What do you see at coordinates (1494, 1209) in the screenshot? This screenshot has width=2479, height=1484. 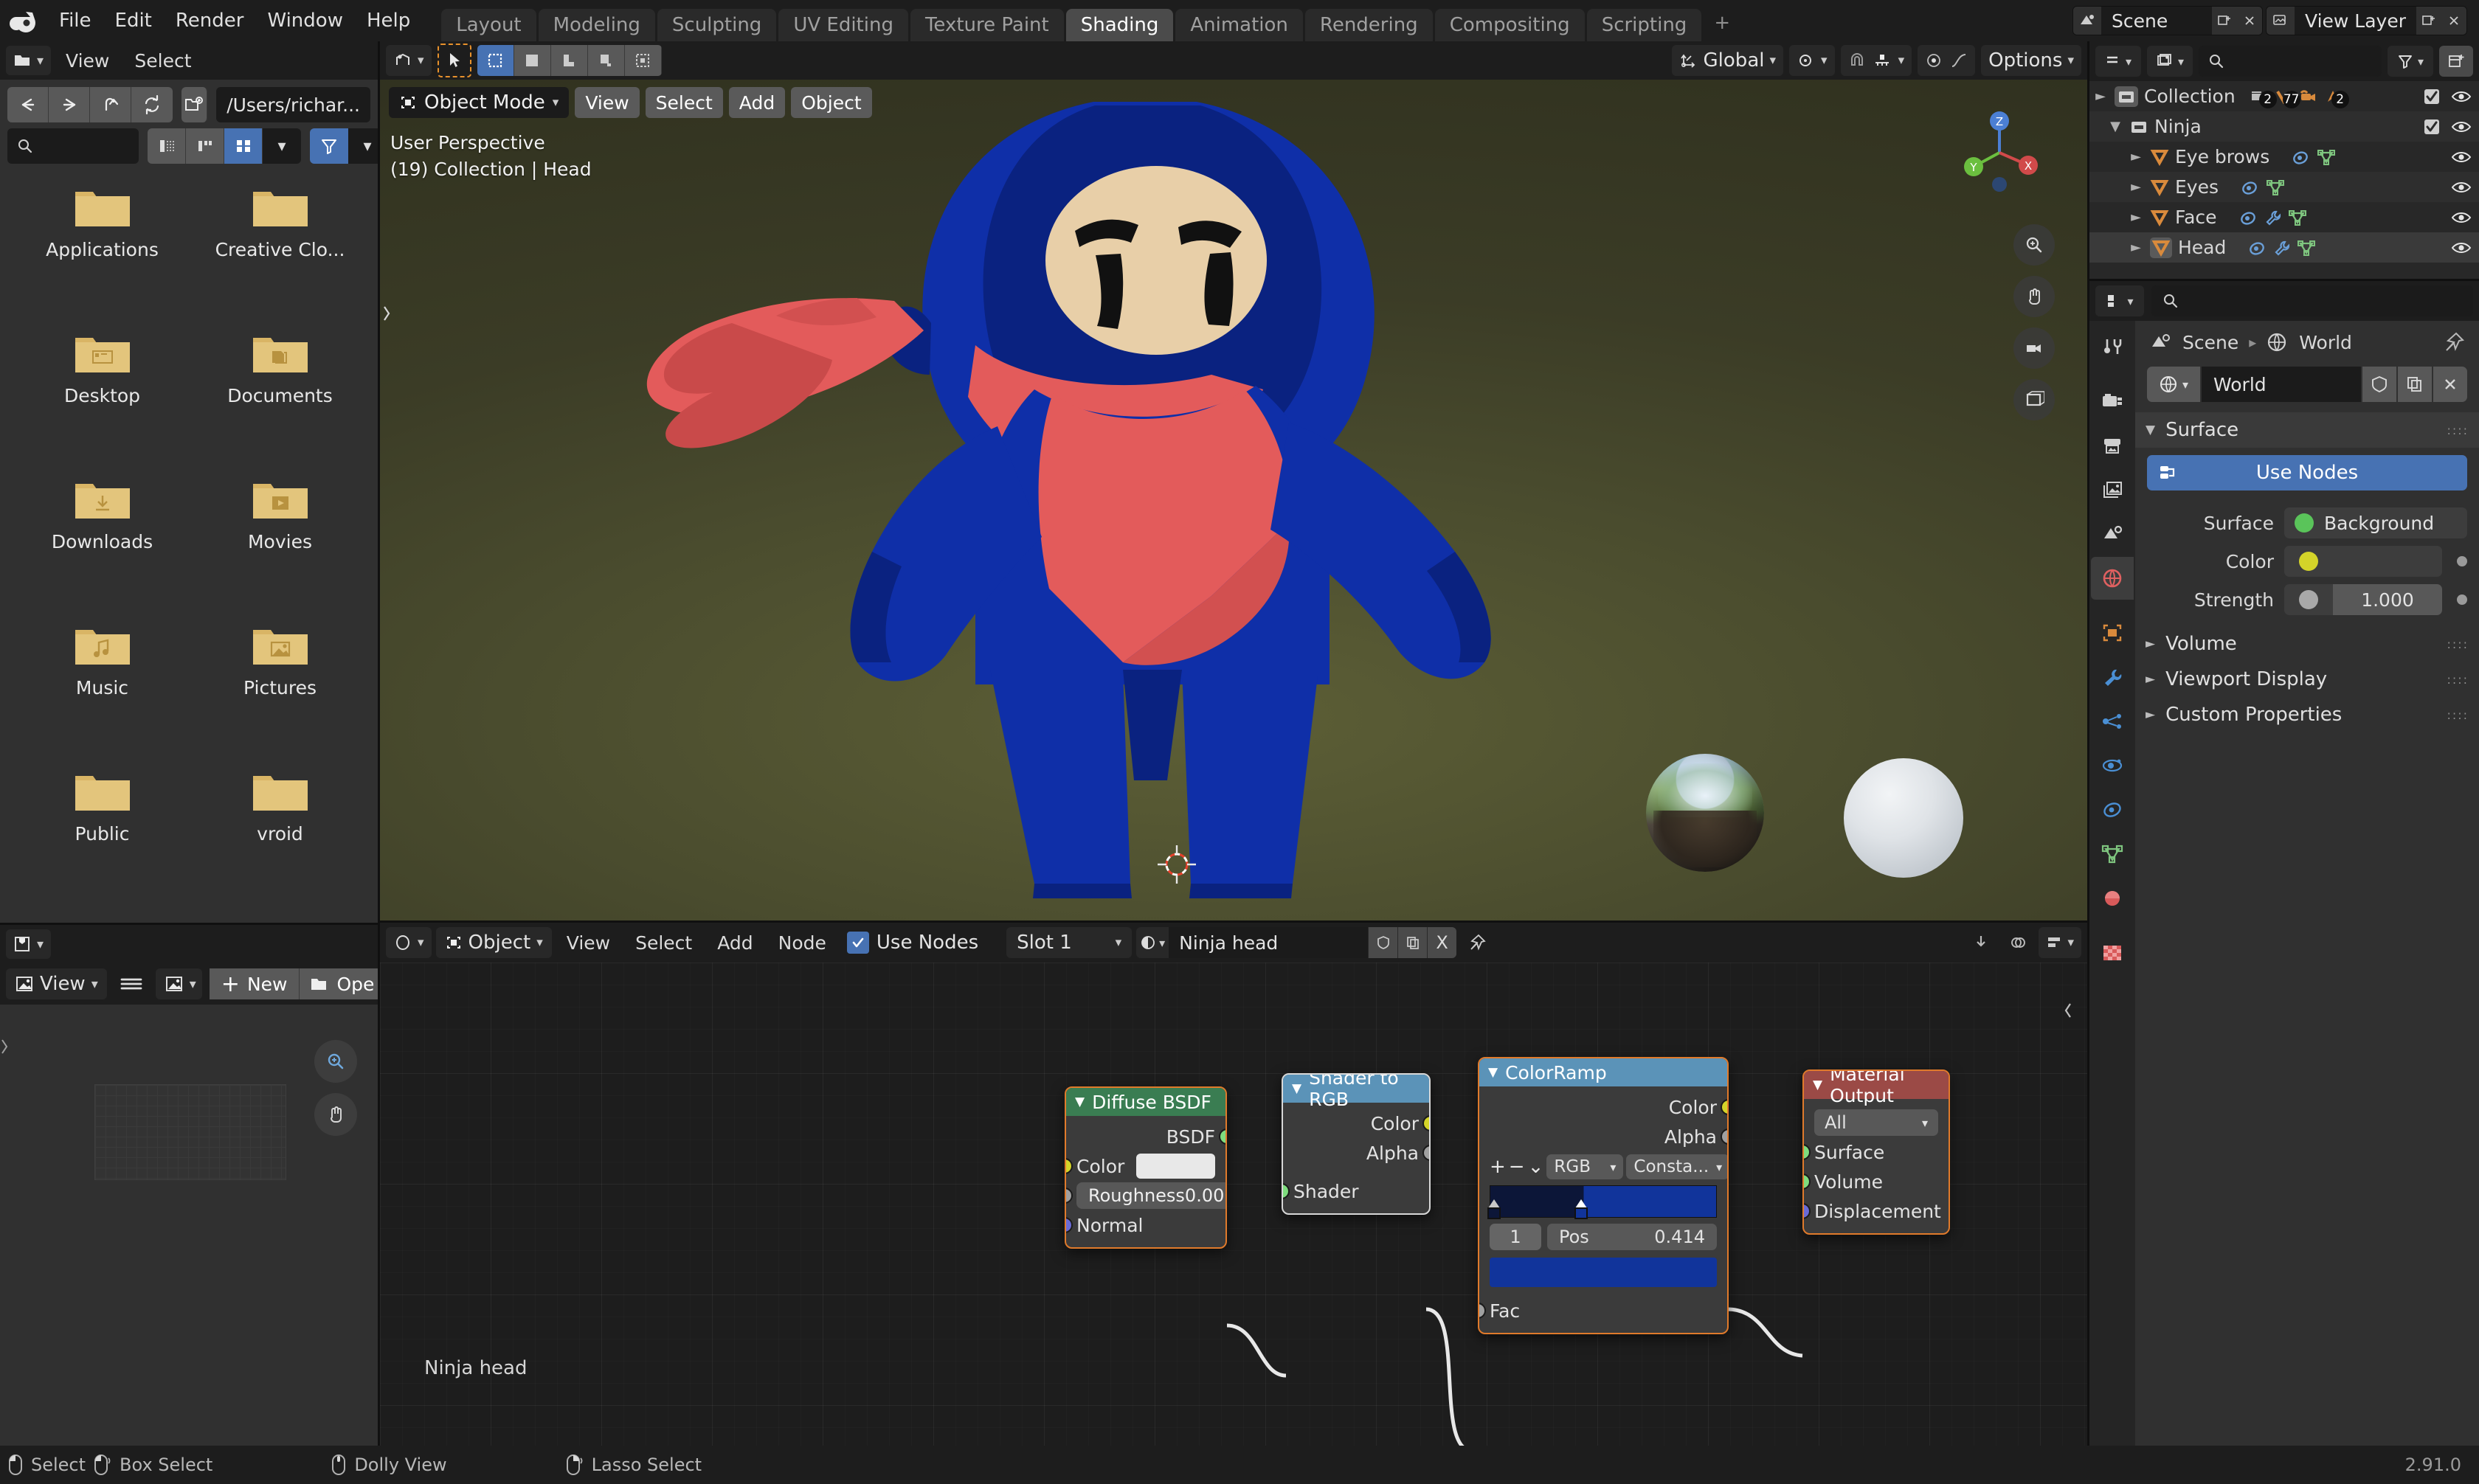 I see `ramp-stop` at bounding box center [1494, 1209].